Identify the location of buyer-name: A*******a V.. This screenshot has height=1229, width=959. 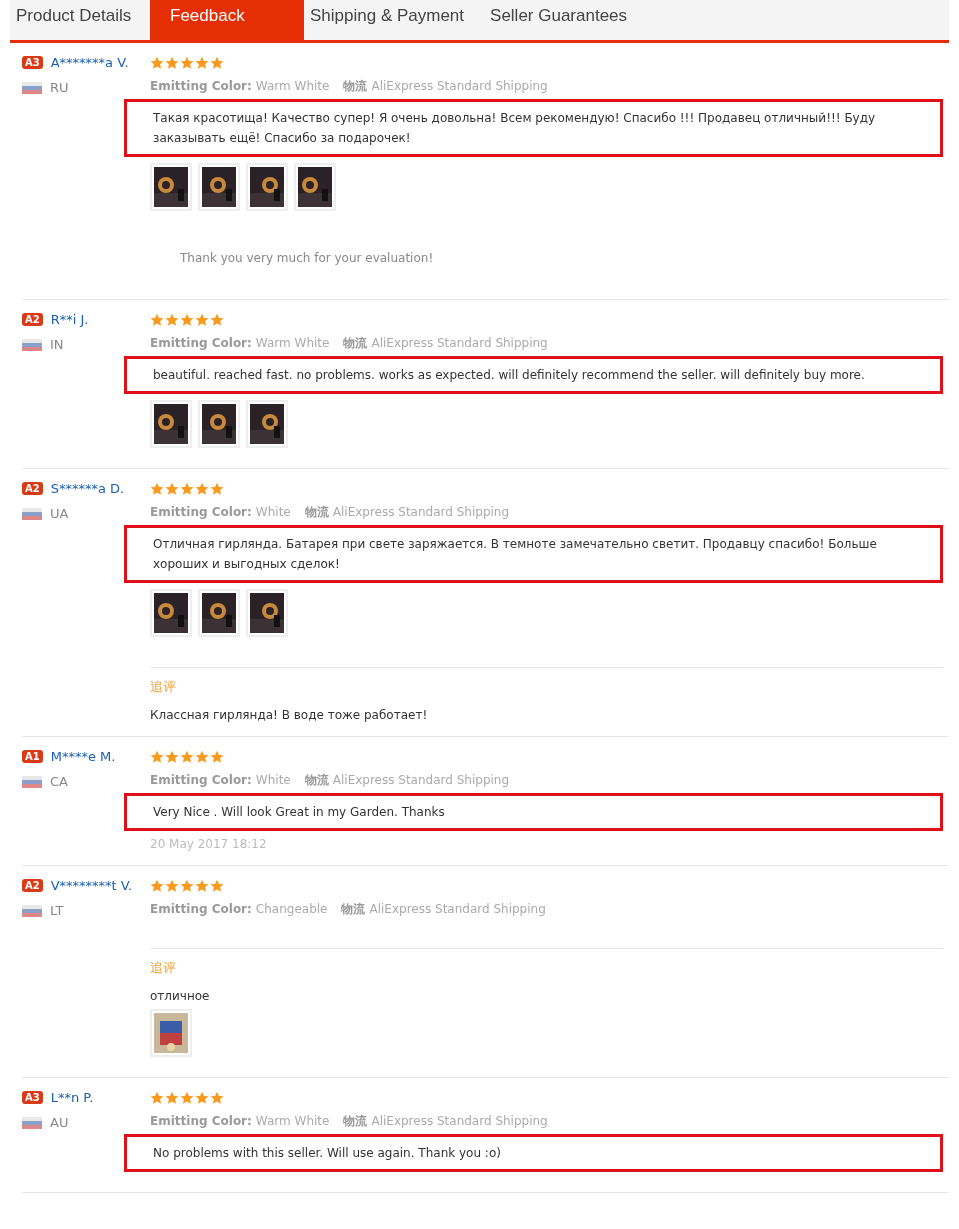
(89, 62).